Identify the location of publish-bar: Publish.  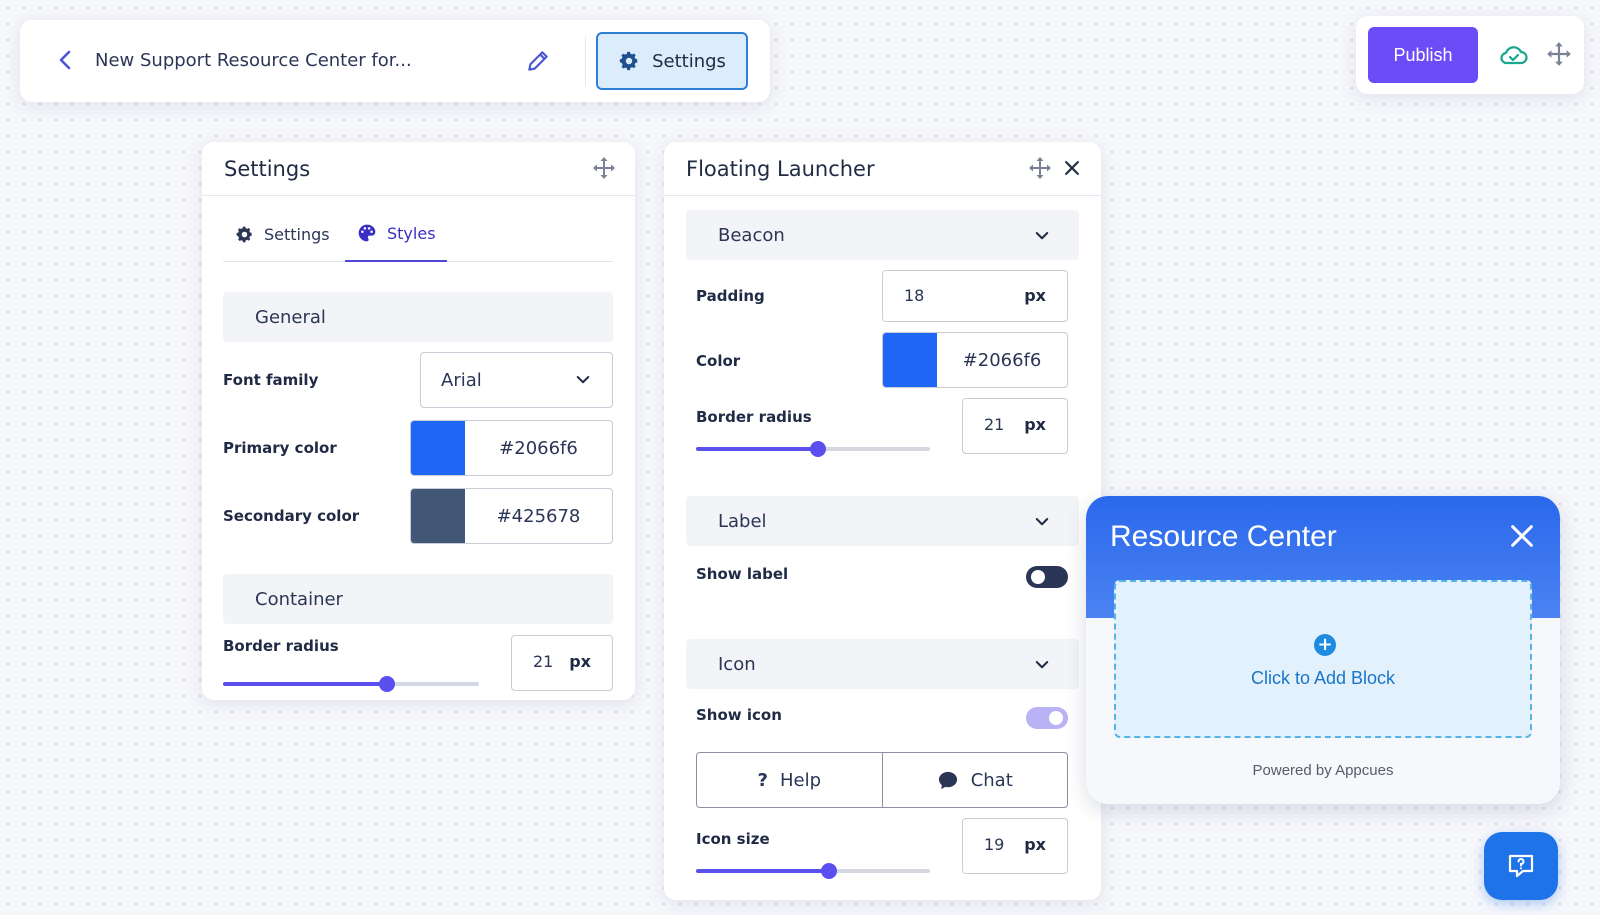
(1470, 55).